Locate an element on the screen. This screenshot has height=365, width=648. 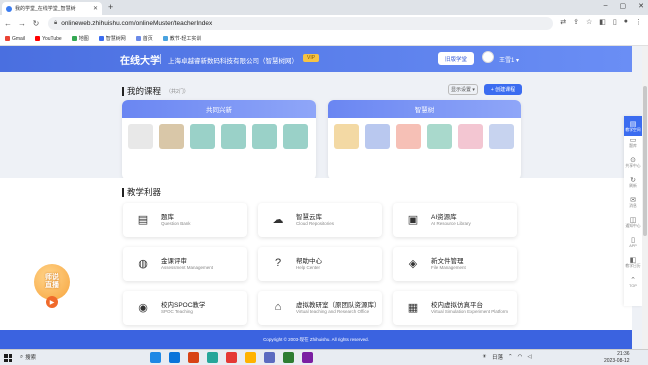
display-settings-button: 显示设置 ▾ is located at coordinates (463, 89).